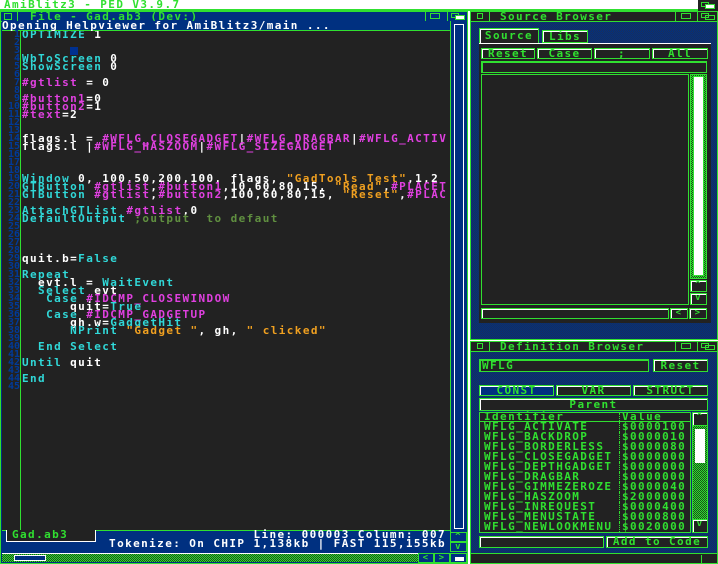  I want to click on code-line: DefaultOutput ;output to defaut, so click(236, 218).